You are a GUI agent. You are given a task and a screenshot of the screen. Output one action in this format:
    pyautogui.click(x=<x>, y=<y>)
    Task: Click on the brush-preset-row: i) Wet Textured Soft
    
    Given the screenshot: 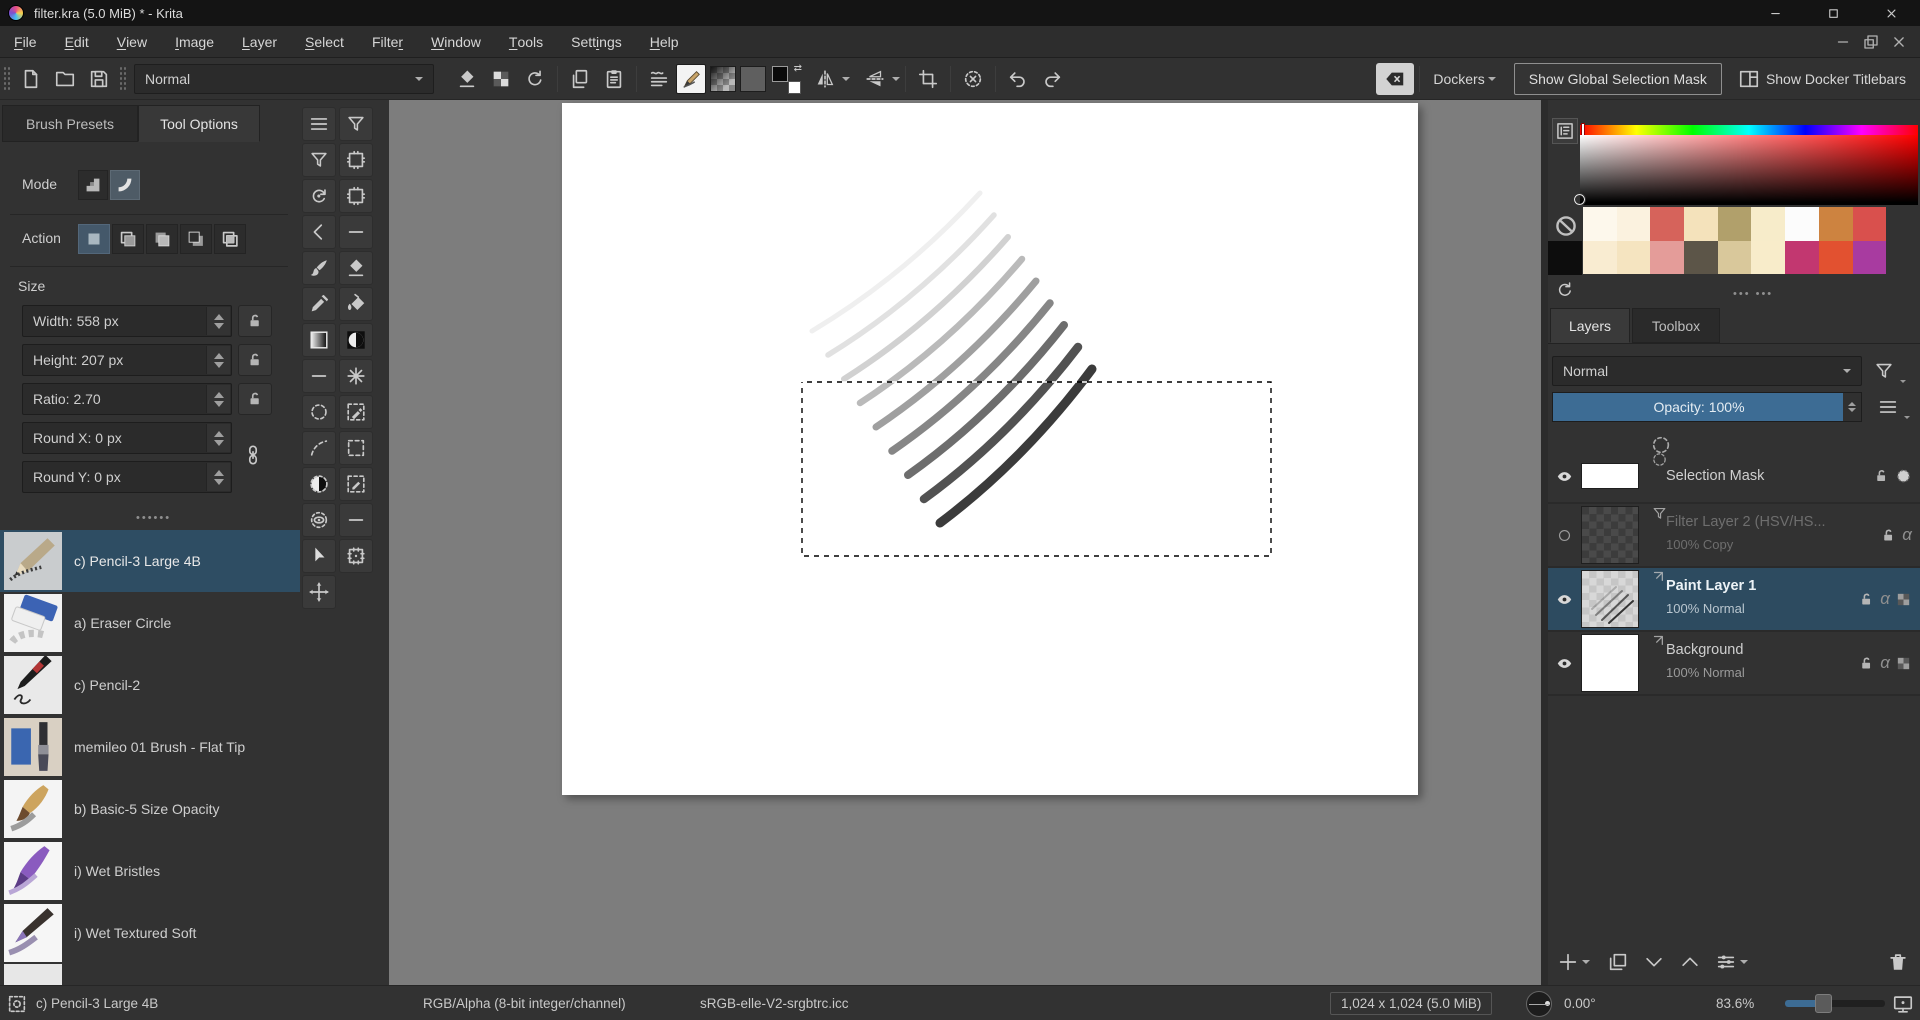 What is the action you would take?
    pyautogui.click(x=150, y=933)
    